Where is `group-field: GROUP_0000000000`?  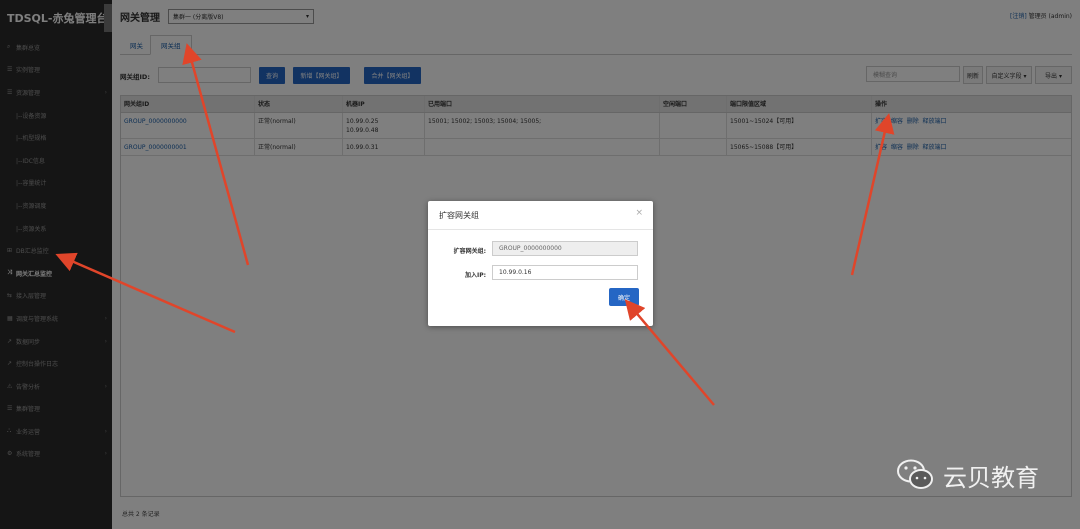 group-field: GROUP_0000000000 is located at coordinates (565, 248).